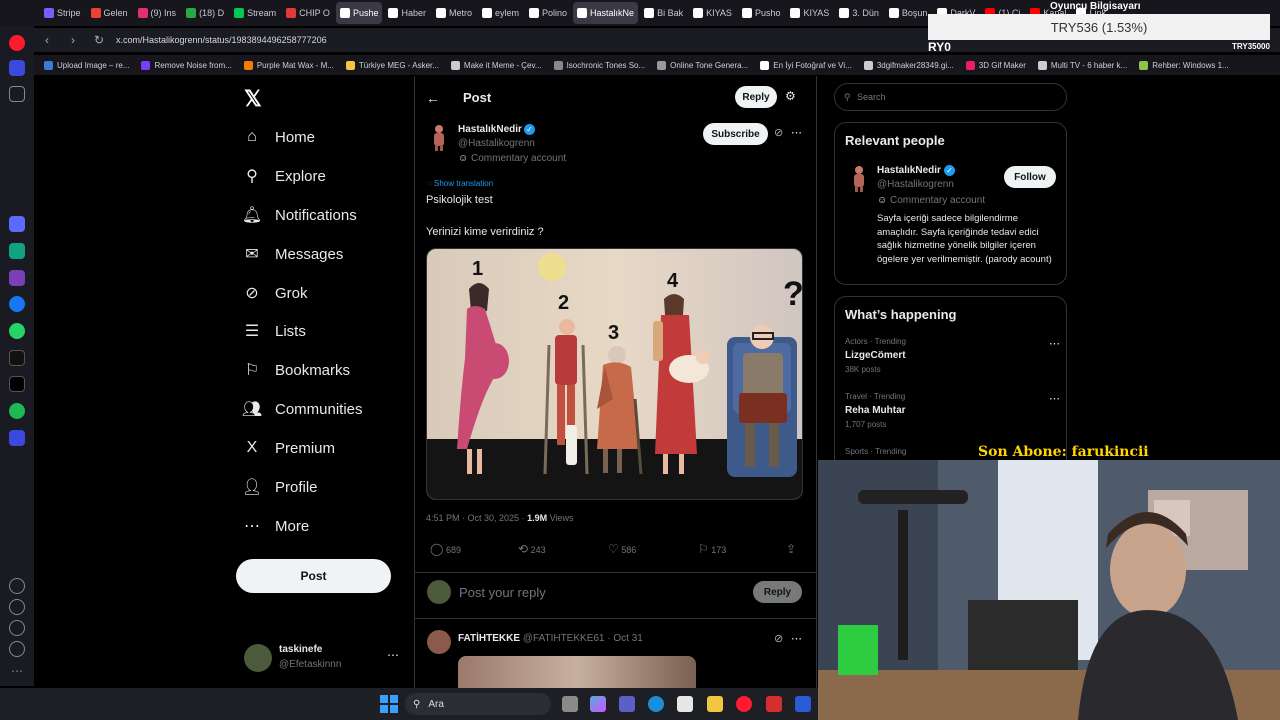 The image size is (1280, 720). I want to click on repost-action: ⟲ 243, so click(532, 549).